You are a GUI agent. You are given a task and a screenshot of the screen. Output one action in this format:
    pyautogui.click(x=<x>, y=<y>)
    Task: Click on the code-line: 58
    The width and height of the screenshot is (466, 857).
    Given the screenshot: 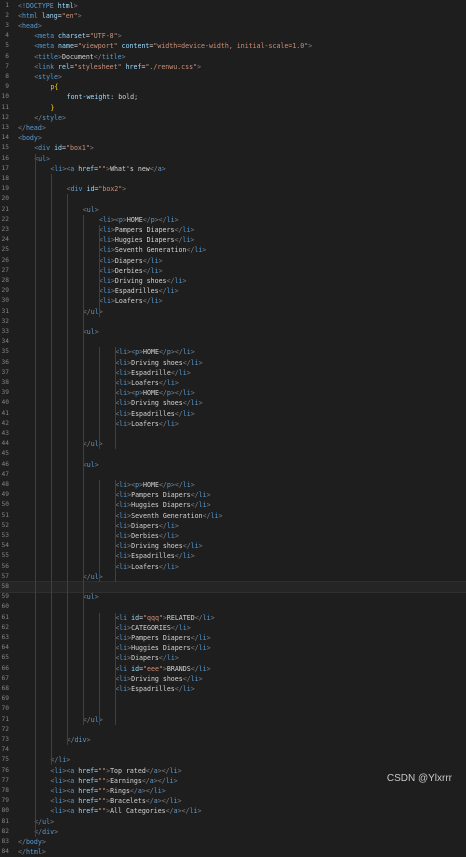 What is the action you would take?
    pyautogui.click(x=233, y=587)
    